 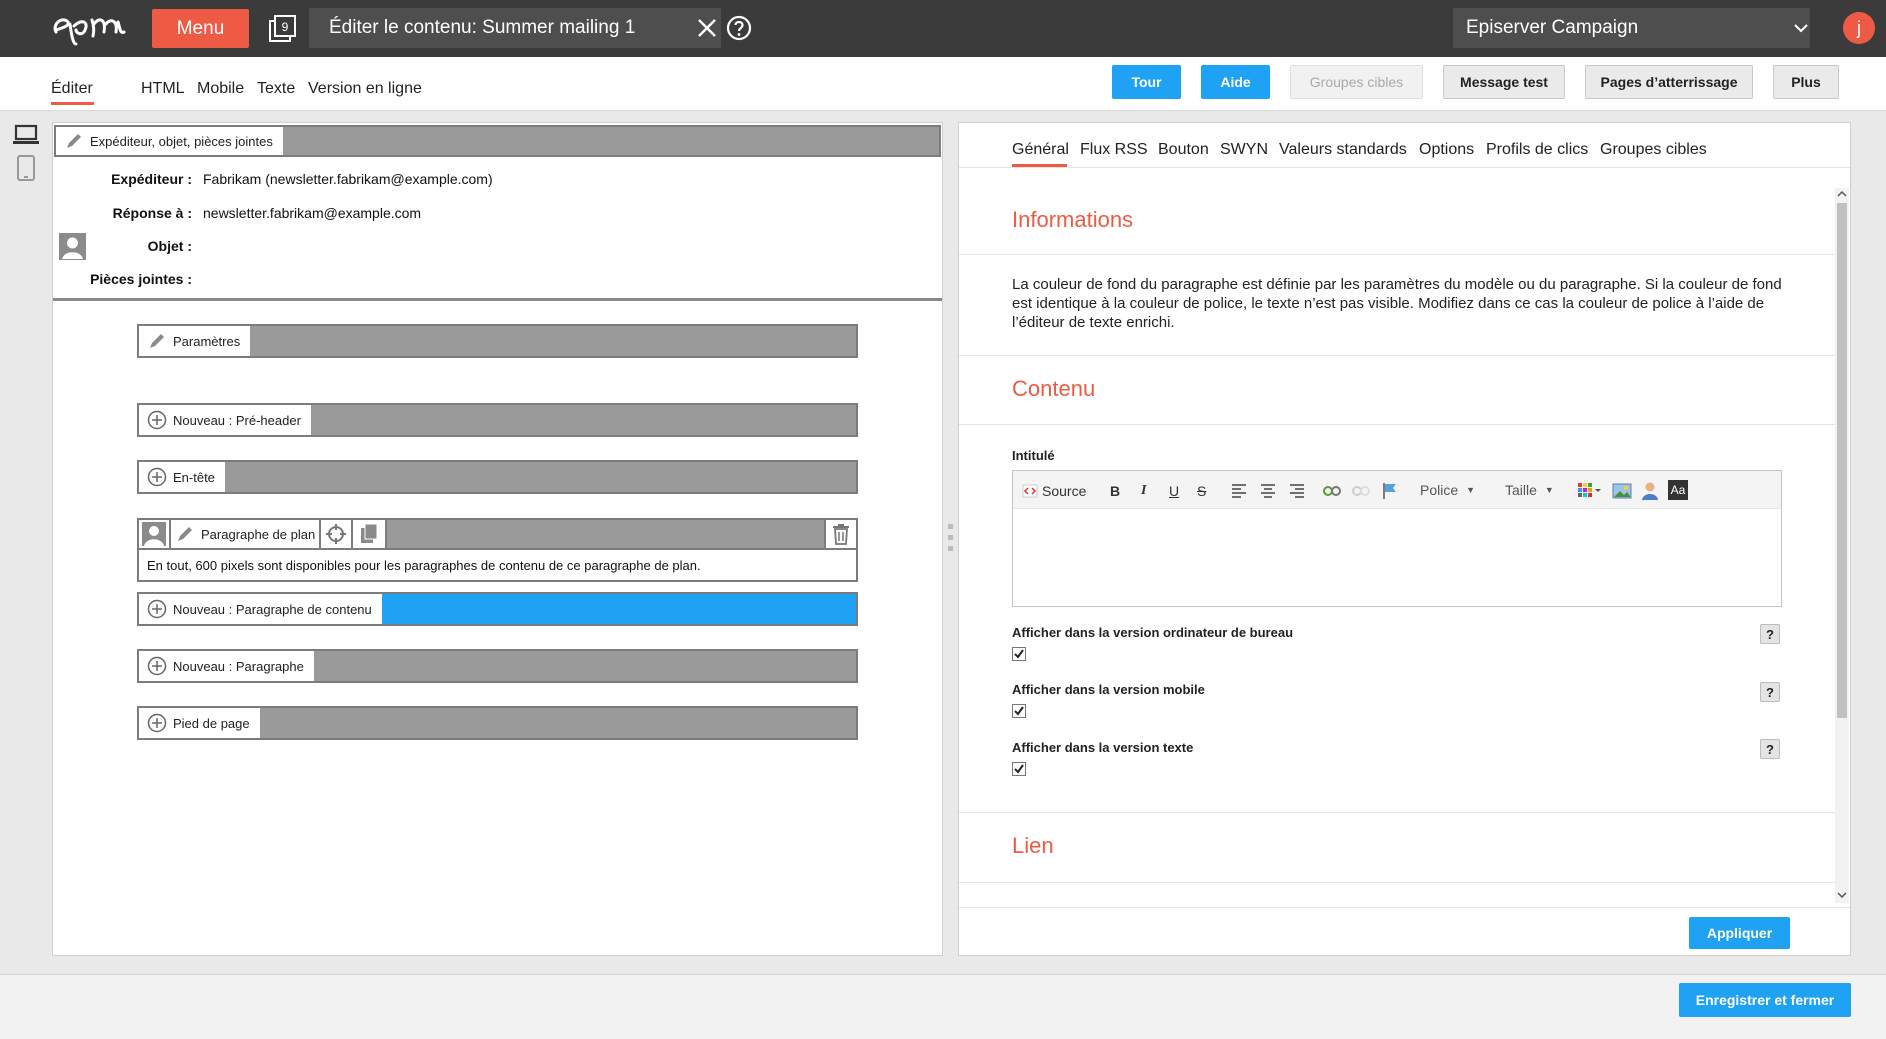 I want to click on rte-italic-button: I, so click(x=1143, y=491).